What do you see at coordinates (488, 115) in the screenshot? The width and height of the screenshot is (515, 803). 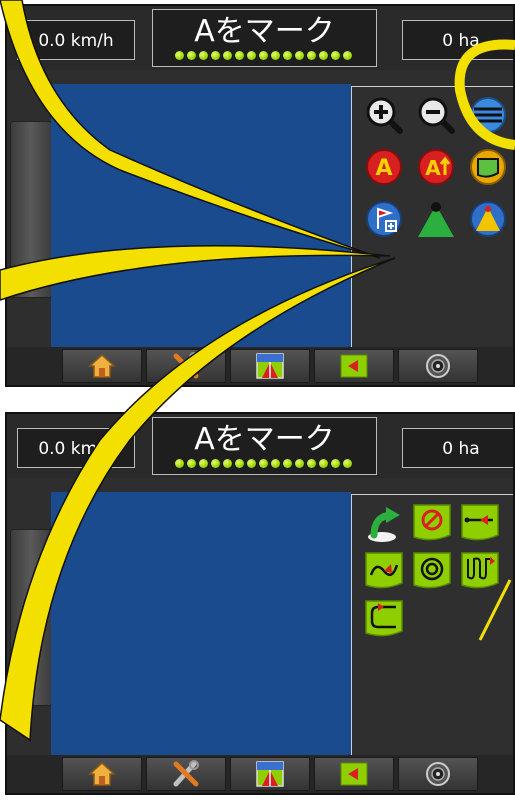 I see `guidance-lines-icon` at bounding box center [488, 115].